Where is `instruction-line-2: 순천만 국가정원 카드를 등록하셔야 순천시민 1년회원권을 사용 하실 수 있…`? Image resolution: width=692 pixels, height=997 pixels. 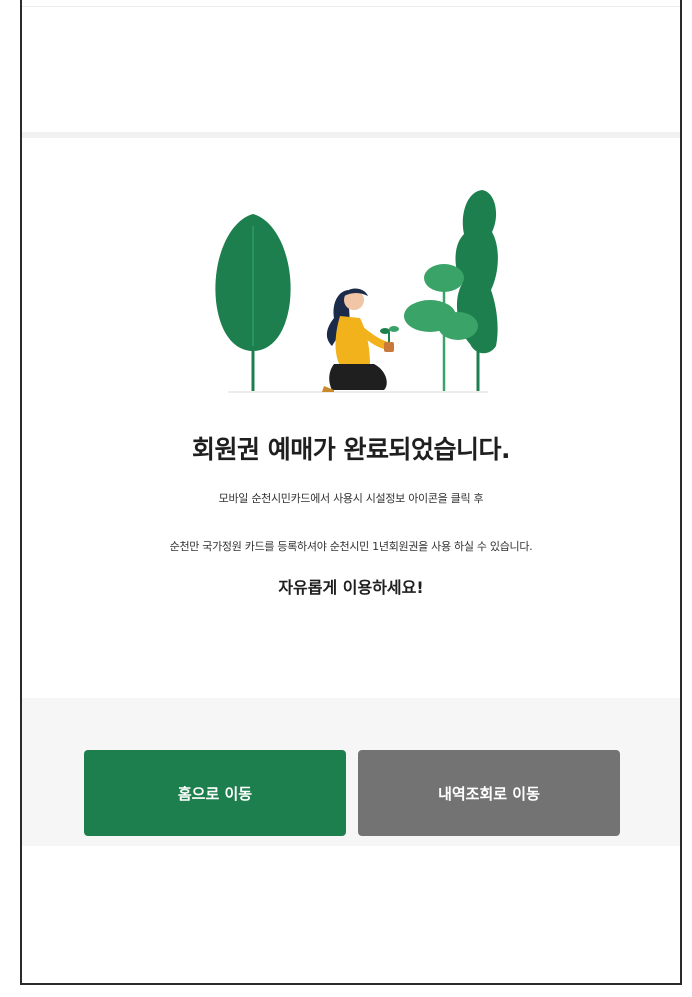 instruction-line-2: 순천만 국가정원 카드를 등록하셔야 순천시민 1년회원권을 사용 하실 수 있… is located at coordinates (351, 546).